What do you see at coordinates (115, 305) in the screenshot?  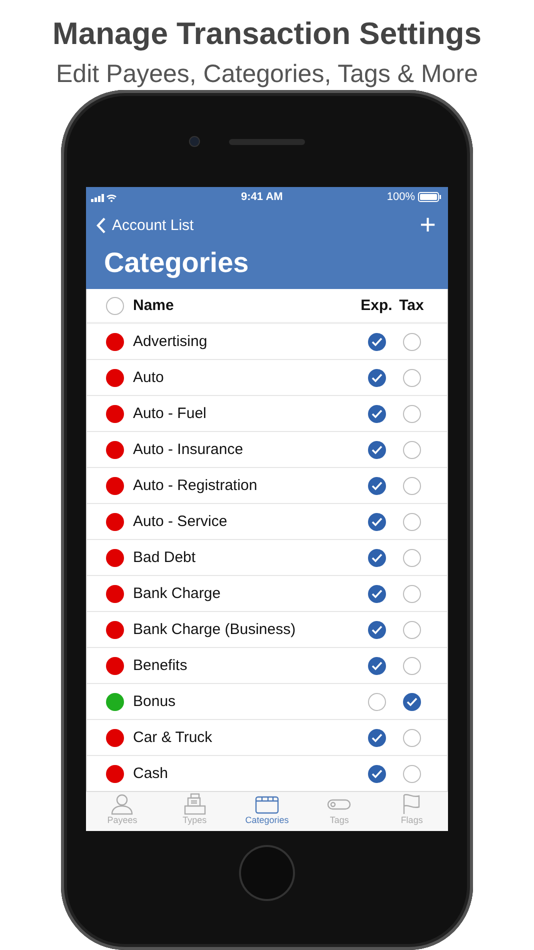 I see `select-all-checkbox` at bounding box center [115, 305].